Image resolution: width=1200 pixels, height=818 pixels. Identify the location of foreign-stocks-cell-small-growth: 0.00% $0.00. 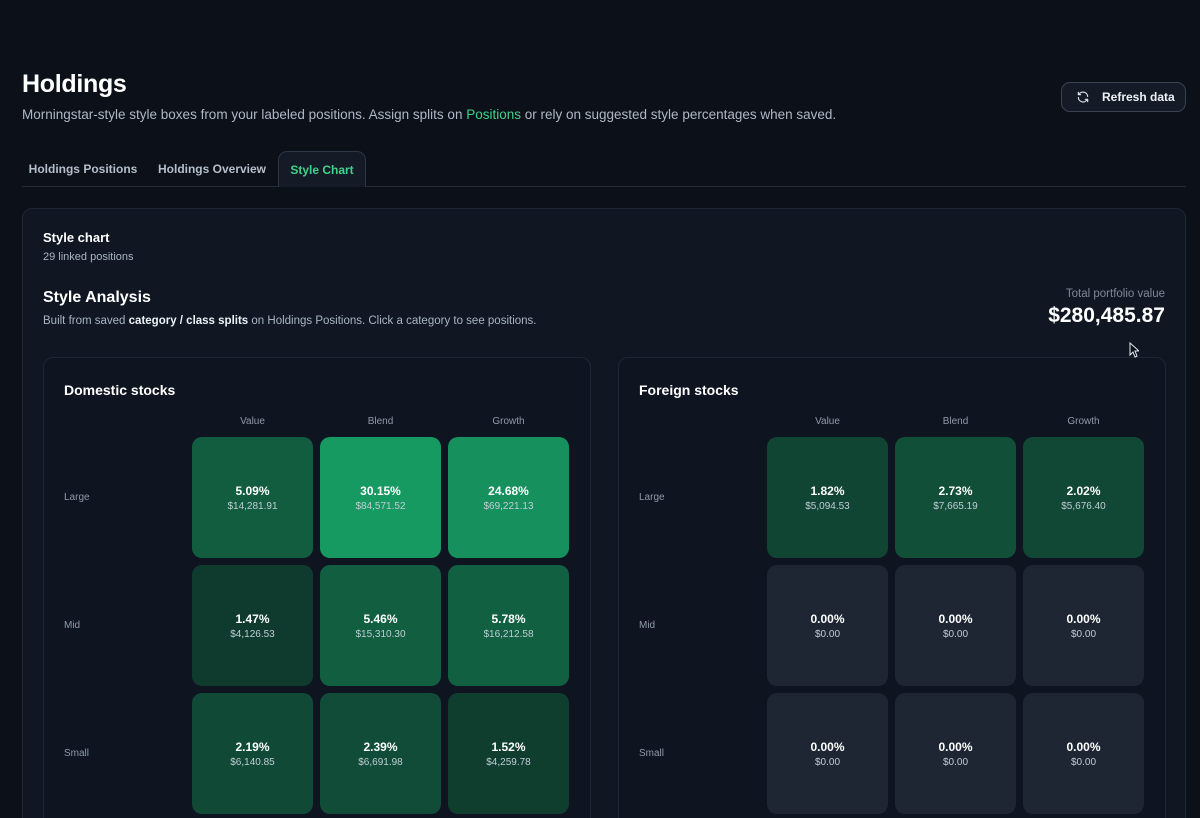
(1083, 753).